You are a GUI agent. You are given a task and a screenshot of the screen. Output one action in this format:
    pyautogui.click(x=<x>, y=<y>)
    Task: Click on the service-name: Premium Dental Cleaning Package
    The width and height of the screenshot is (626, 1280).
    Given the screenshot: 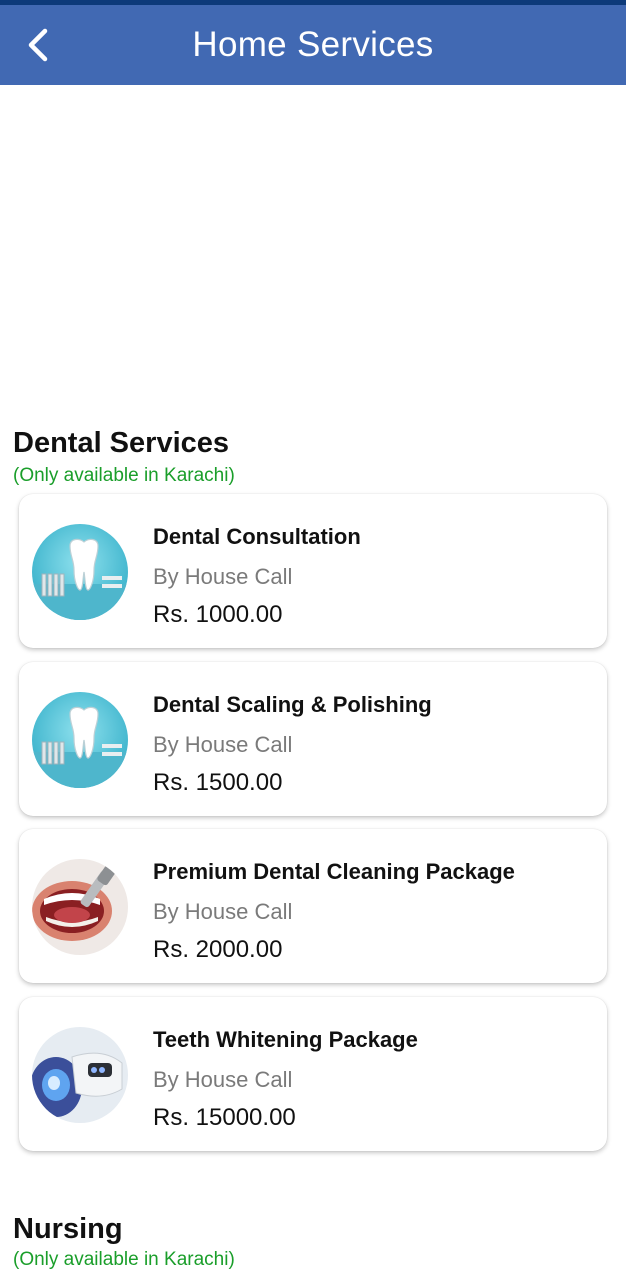 What is the action you would take?
    pyautogui.click(x=334, y=871)
    